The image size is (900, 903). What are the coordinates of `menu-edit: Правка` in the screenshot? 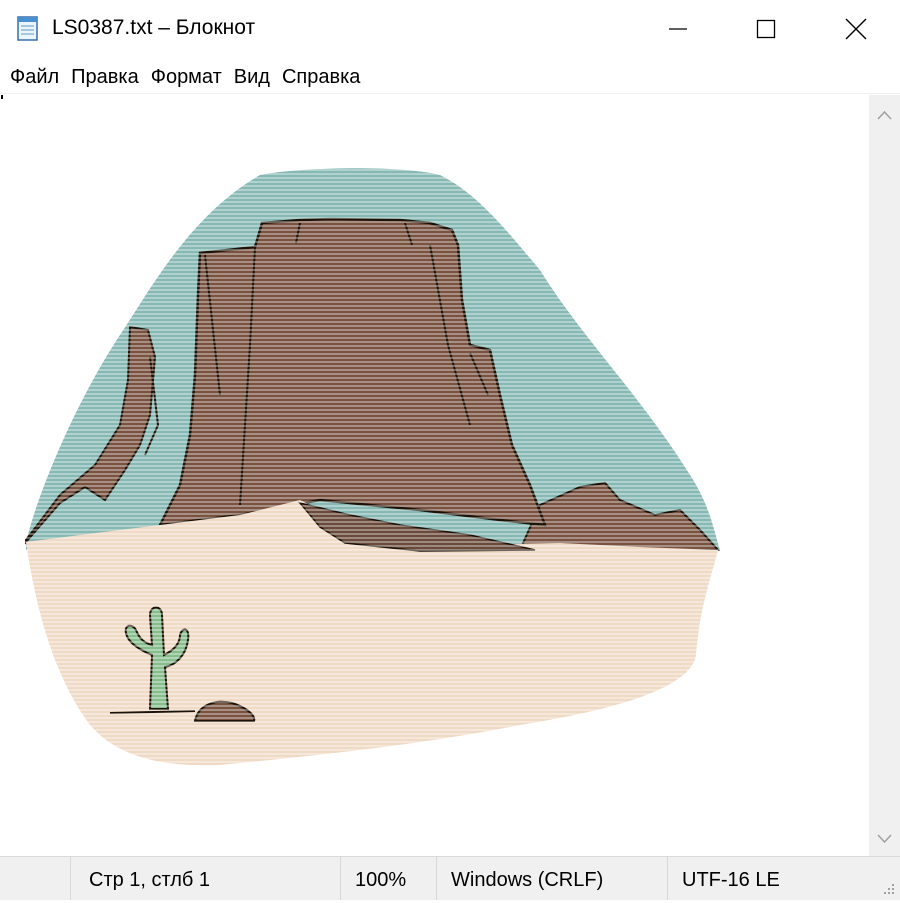 It's located at (105, 77).